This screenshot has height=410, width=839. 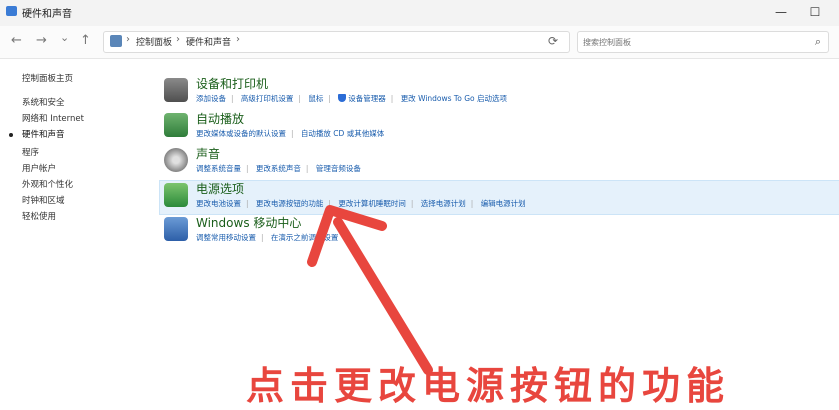 What do you see at coordinates (43, 102) in the screenshot?
I see `sidebar-item-system-security: 系统和安全` at bounding box center [43, 102].